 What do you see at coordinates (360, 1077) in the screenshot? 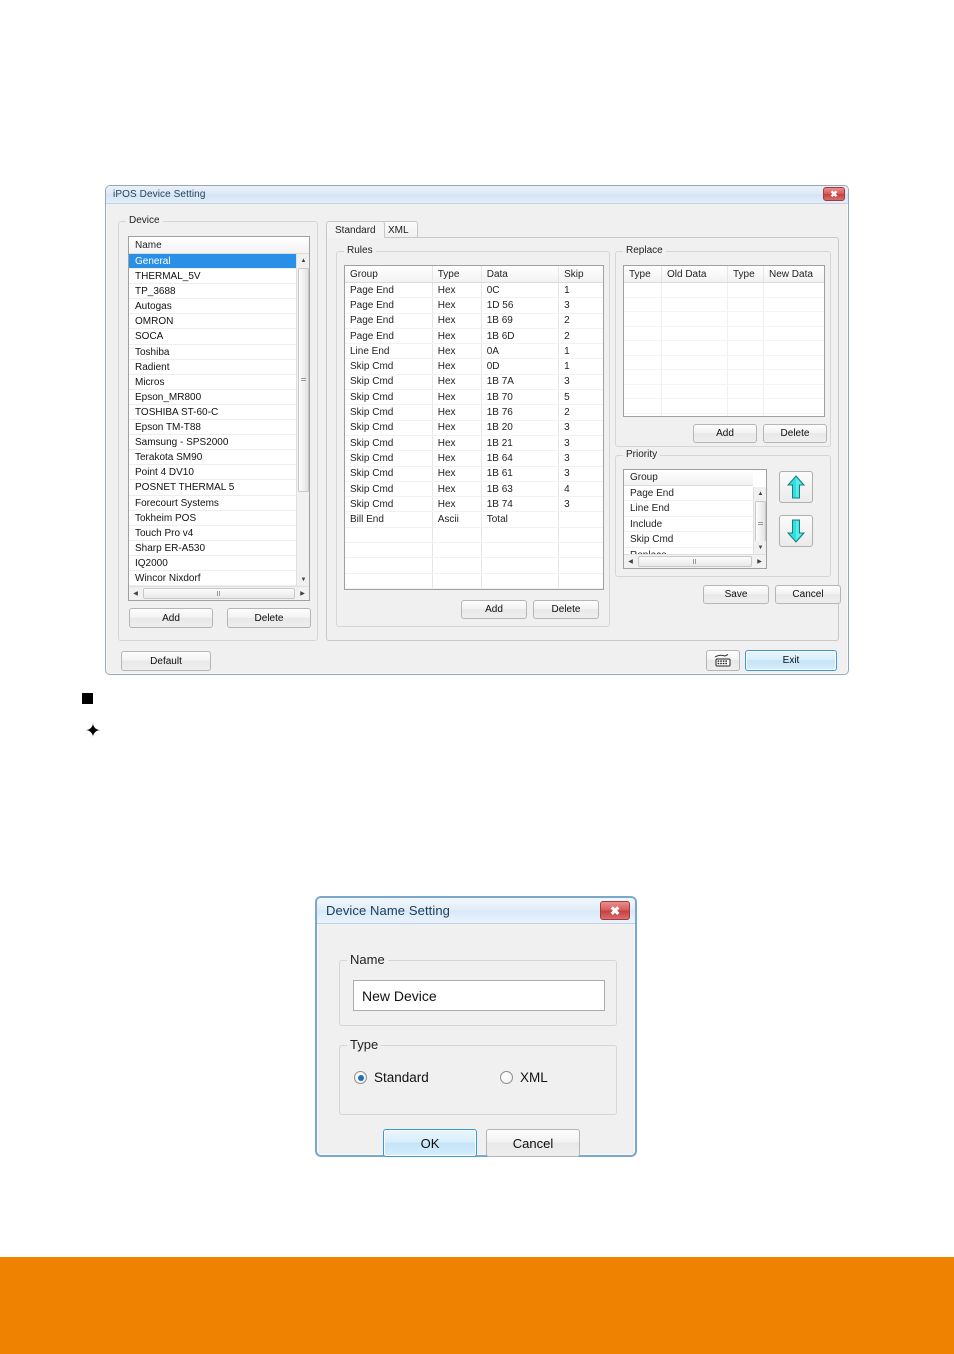
I see `radio-standard-indicator` at bounding box center [360, 1077].